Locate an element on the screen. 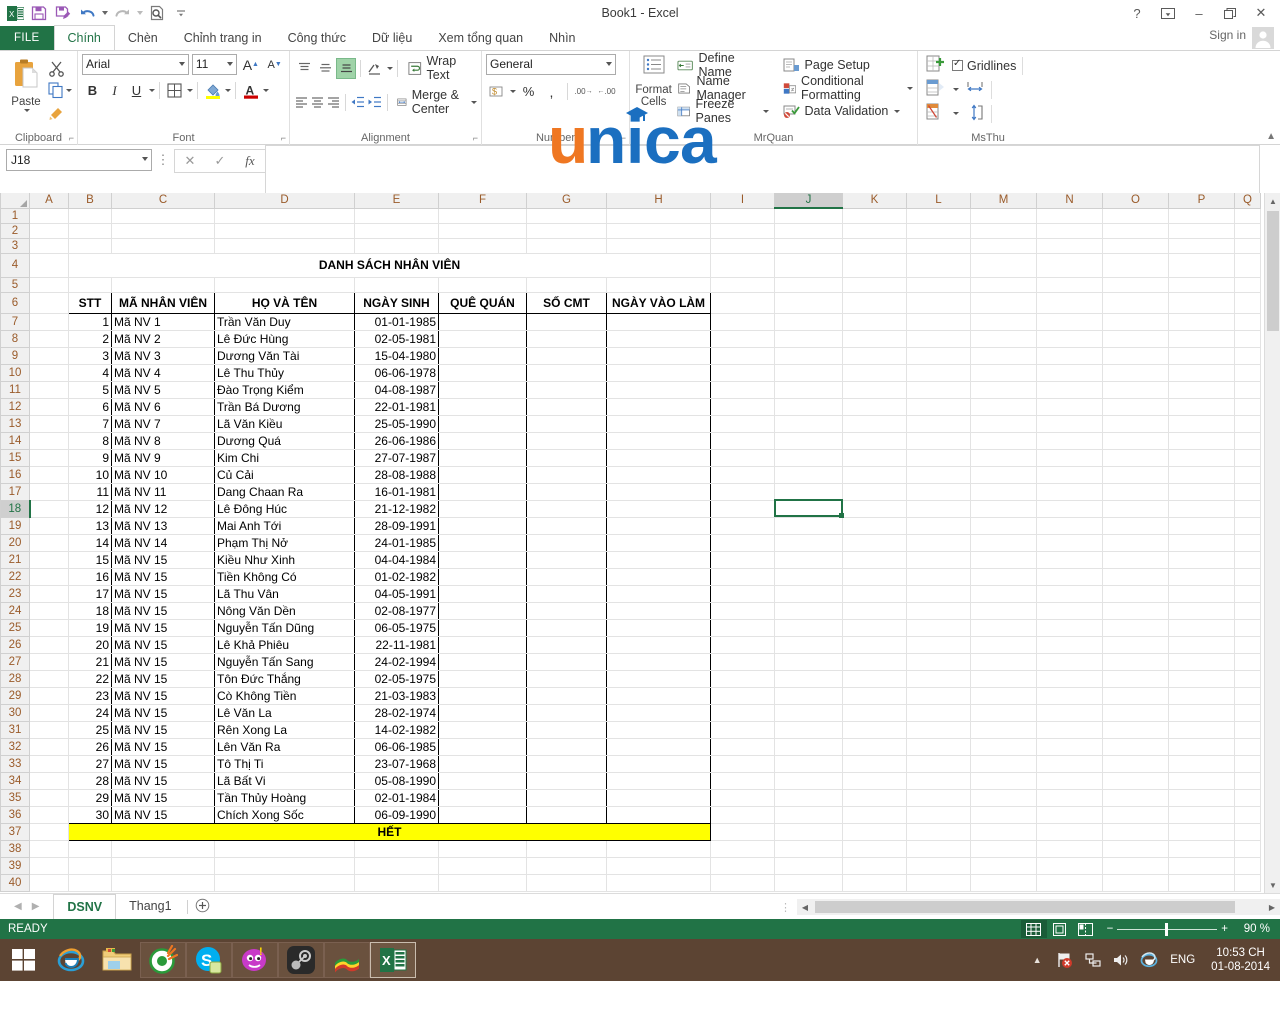 The height and width of the screenshot is (1024, 1280). cell-L26 is located at coordinates (938, 645).